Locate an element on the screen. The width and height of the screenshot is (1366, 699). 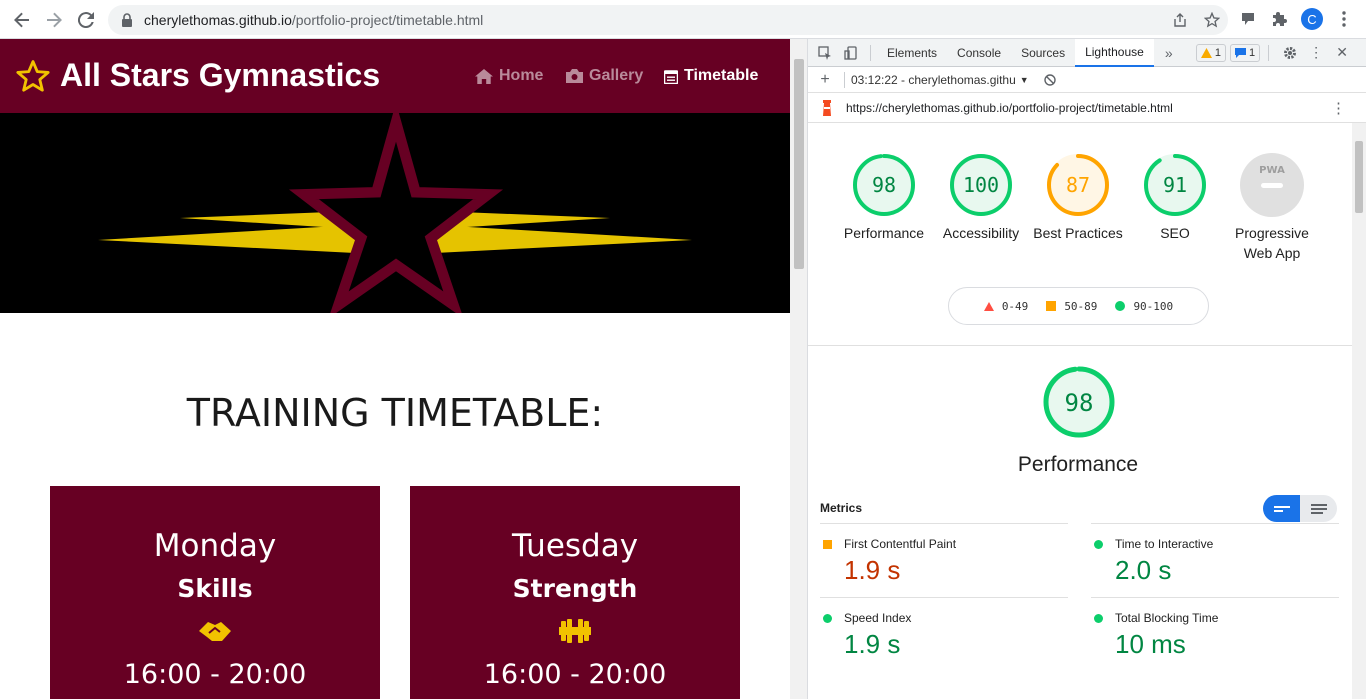
session-time: 16:00 - 20:00 is located at coordinates (575, 674).